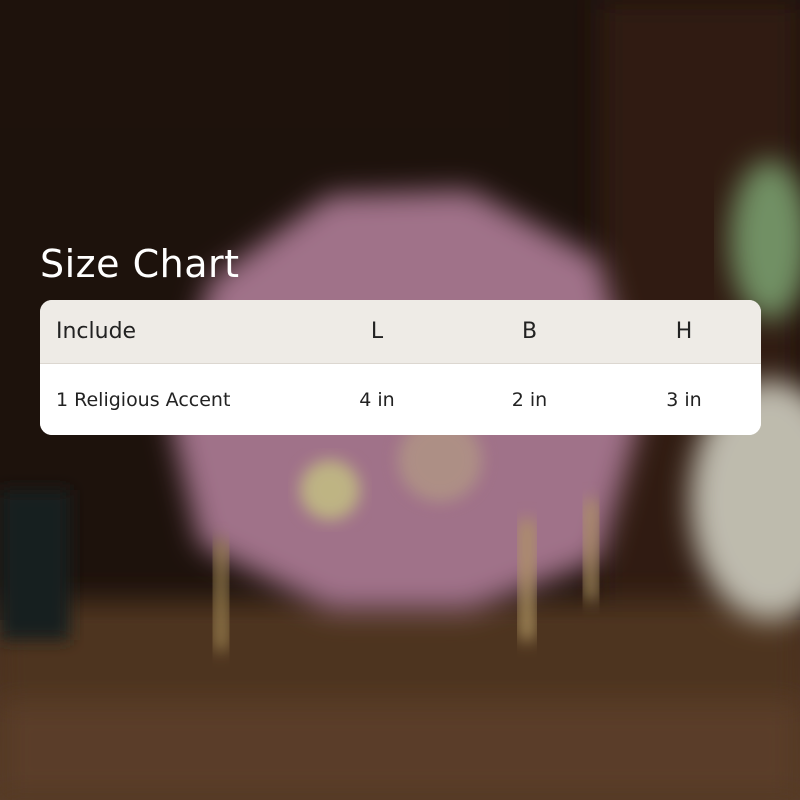 The height and width of the screenshot is (800, 800). I want to click on cell-breadth: 2 in, so click(529, 399).